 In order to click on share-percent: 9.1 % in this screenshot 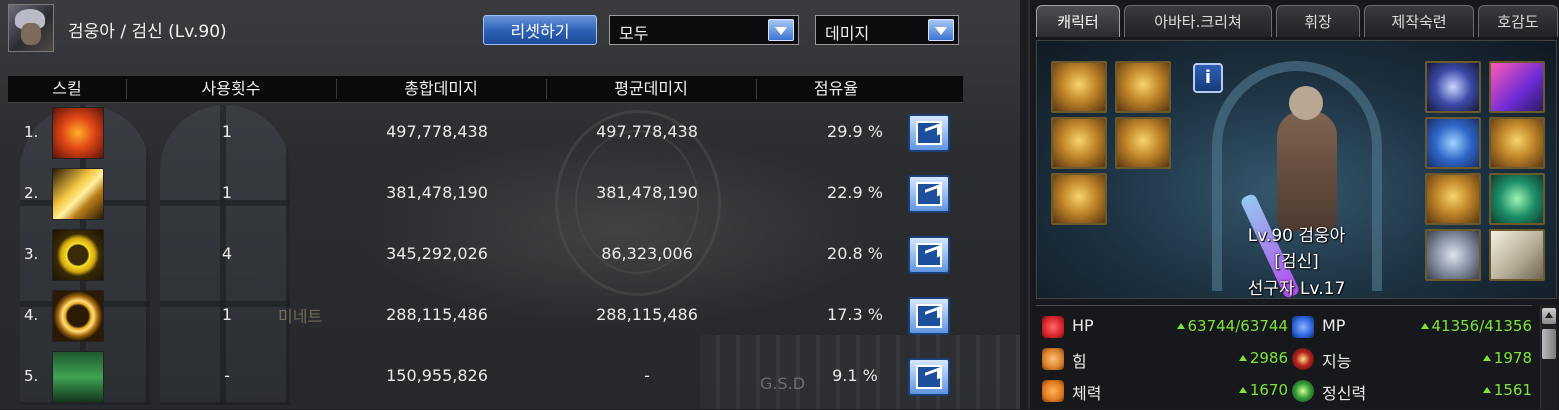, I will do `click(855, 375)`.